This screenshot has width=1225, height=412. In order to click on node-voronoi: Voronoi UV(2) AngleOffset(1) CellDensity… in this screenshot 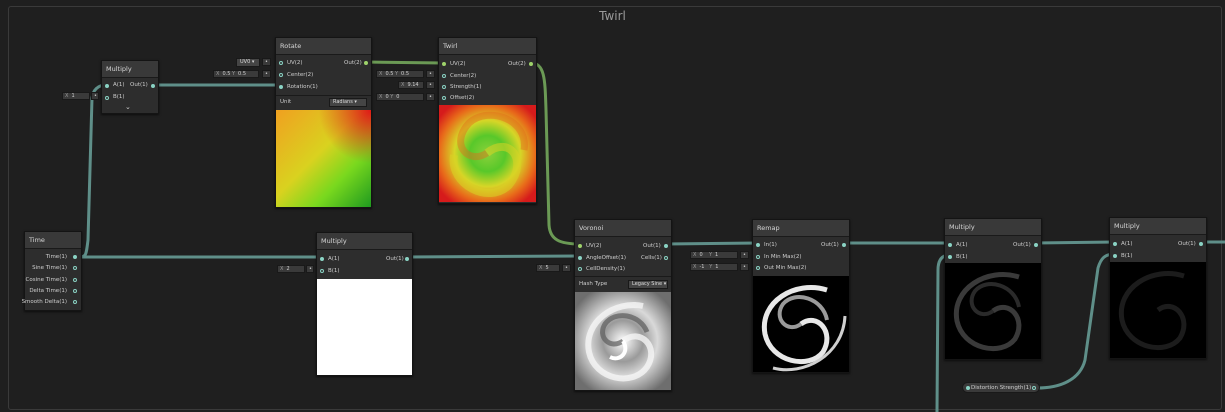, I will do `click(623, 305)`.